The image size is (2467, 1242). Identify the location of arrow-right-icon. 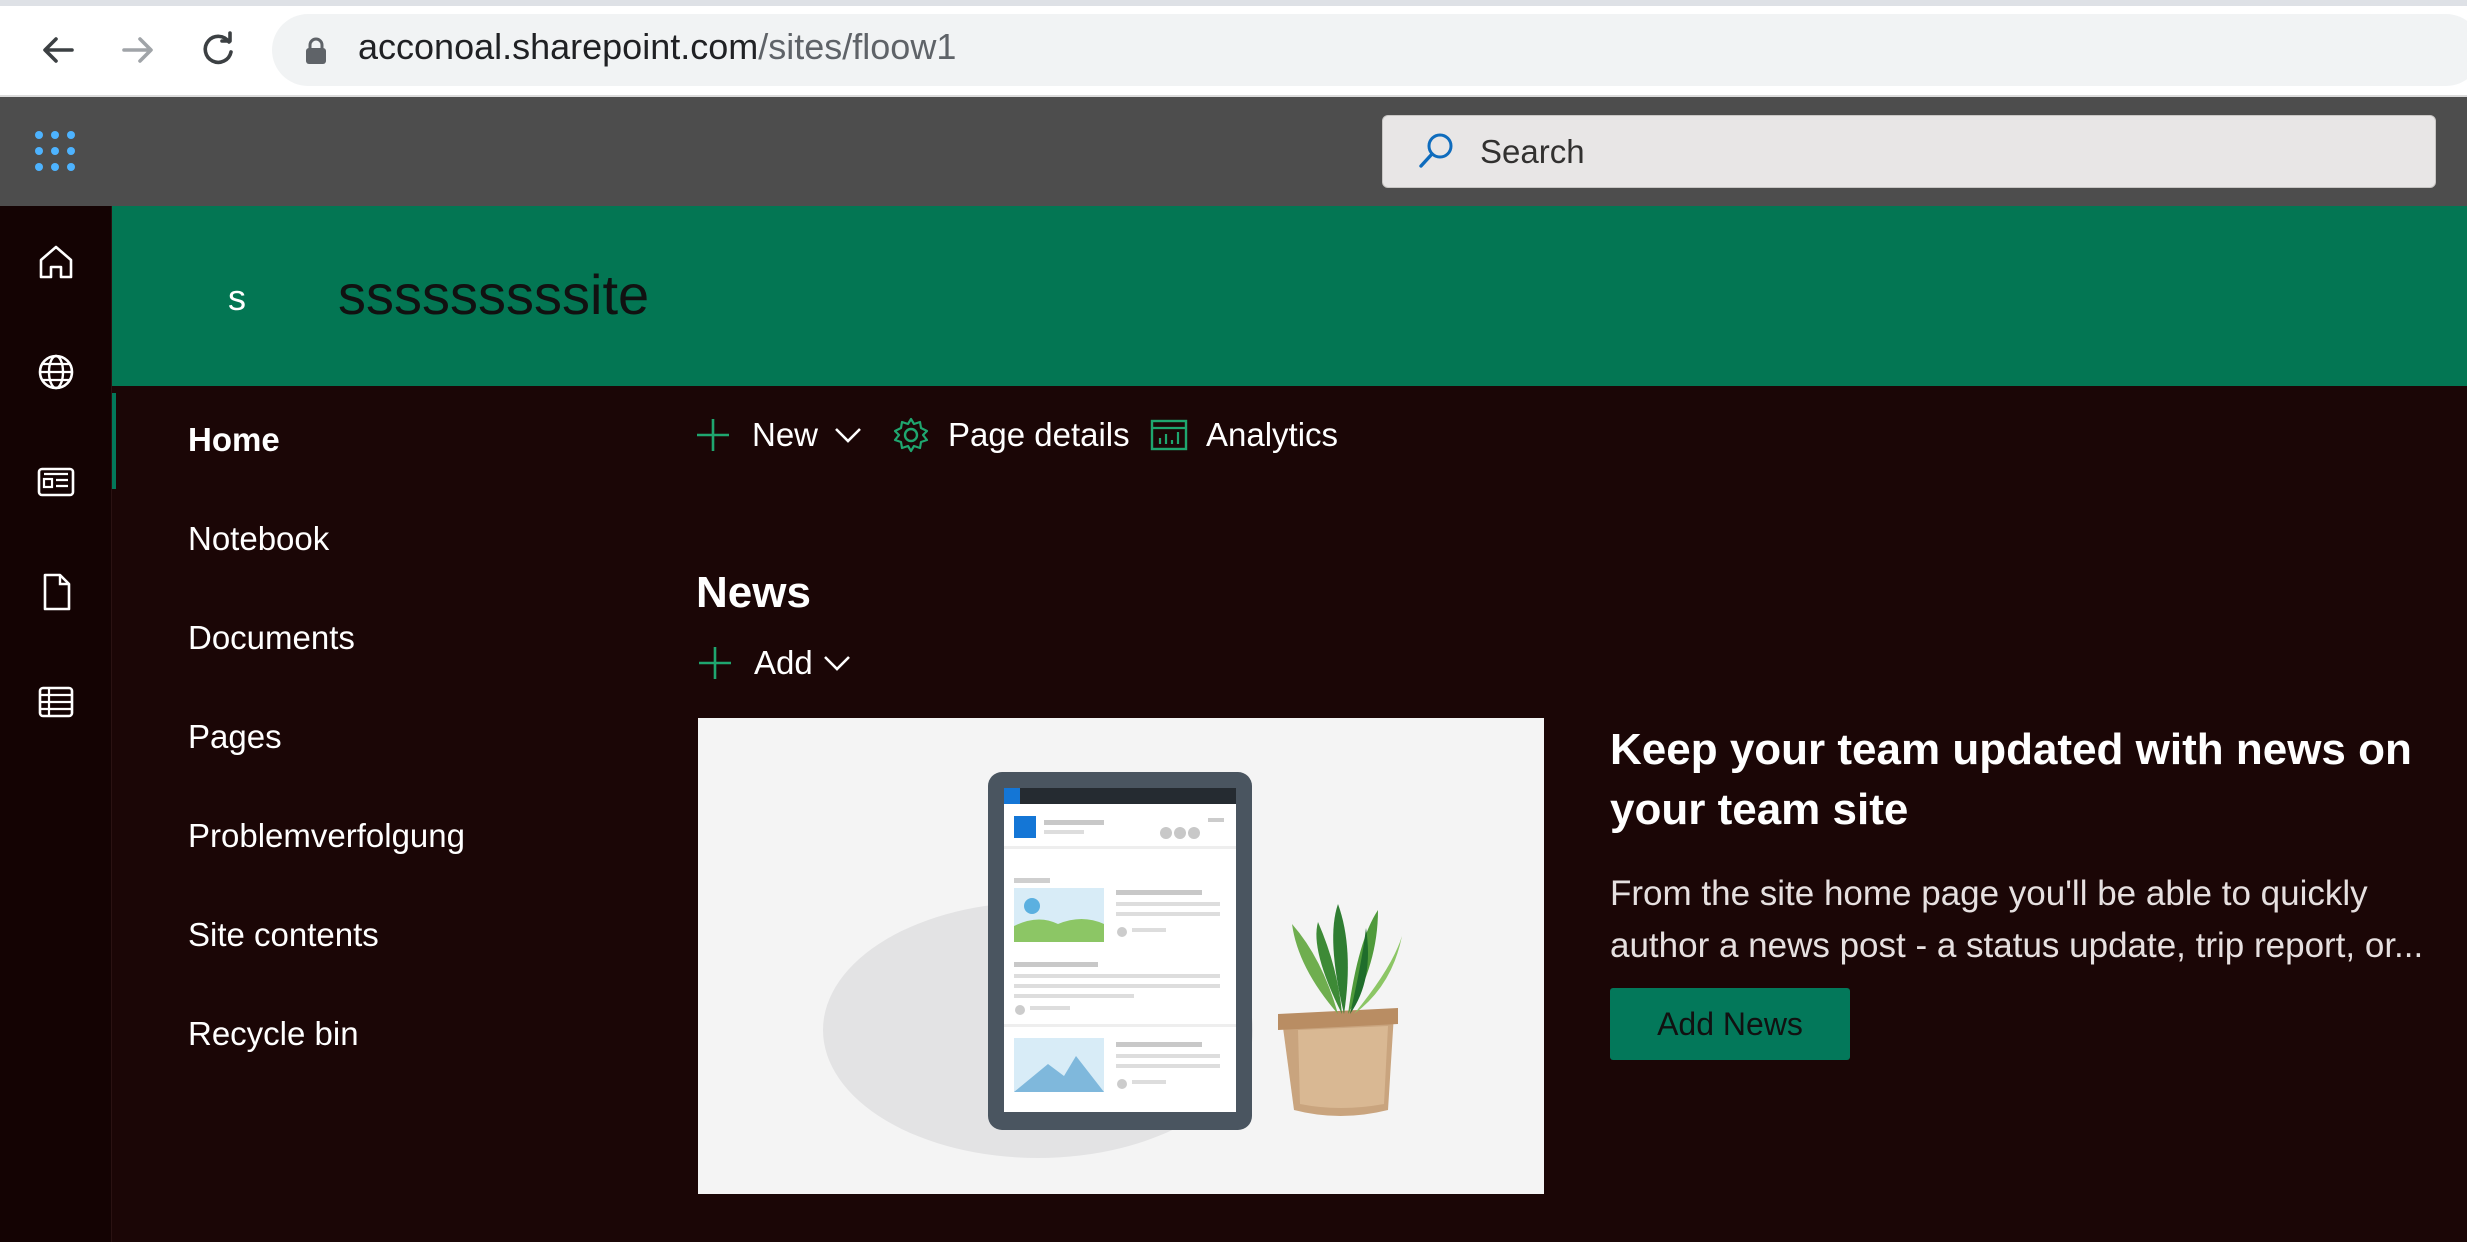
(137, 50).